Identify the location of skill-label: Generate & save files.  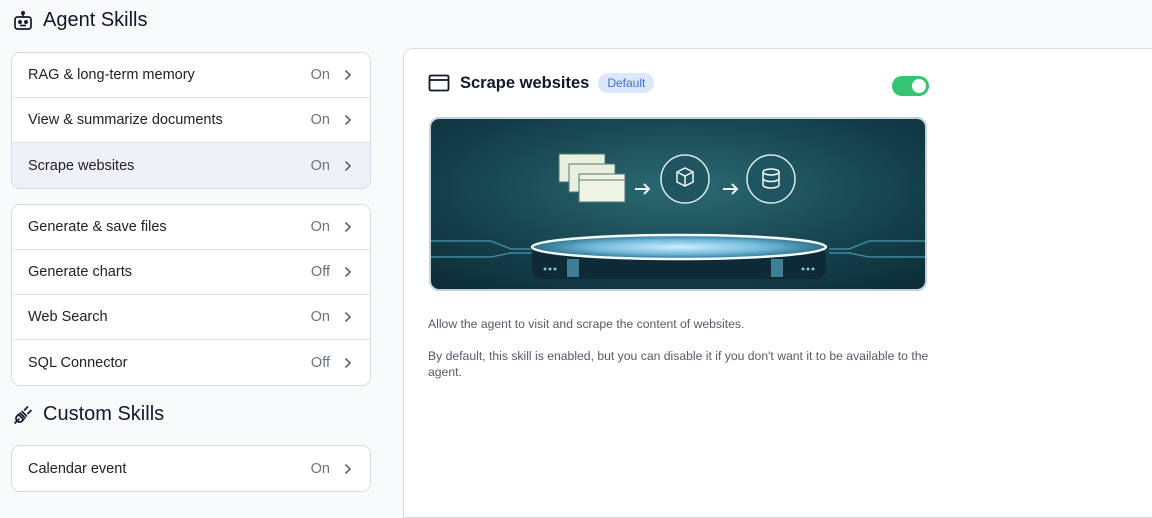
(97, 227).